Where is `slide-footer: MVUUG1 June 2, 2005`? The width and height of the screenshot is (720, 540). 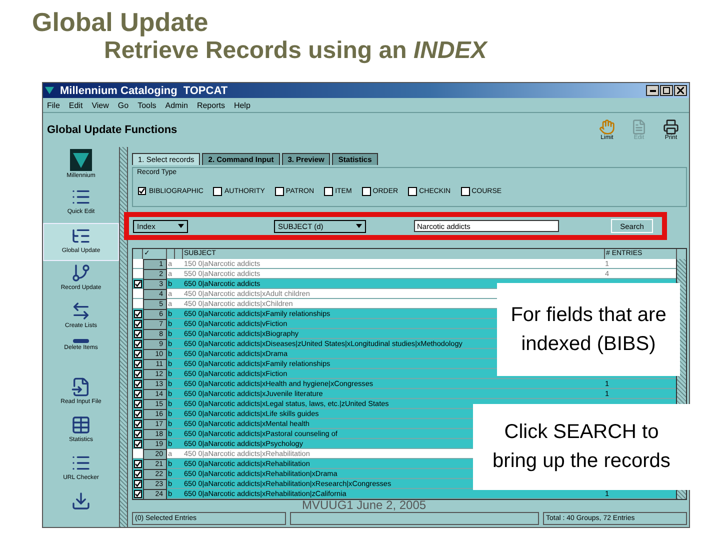 slide-footer: MVUUG1 June 2, 2005 is located at coordinates (364, 505).